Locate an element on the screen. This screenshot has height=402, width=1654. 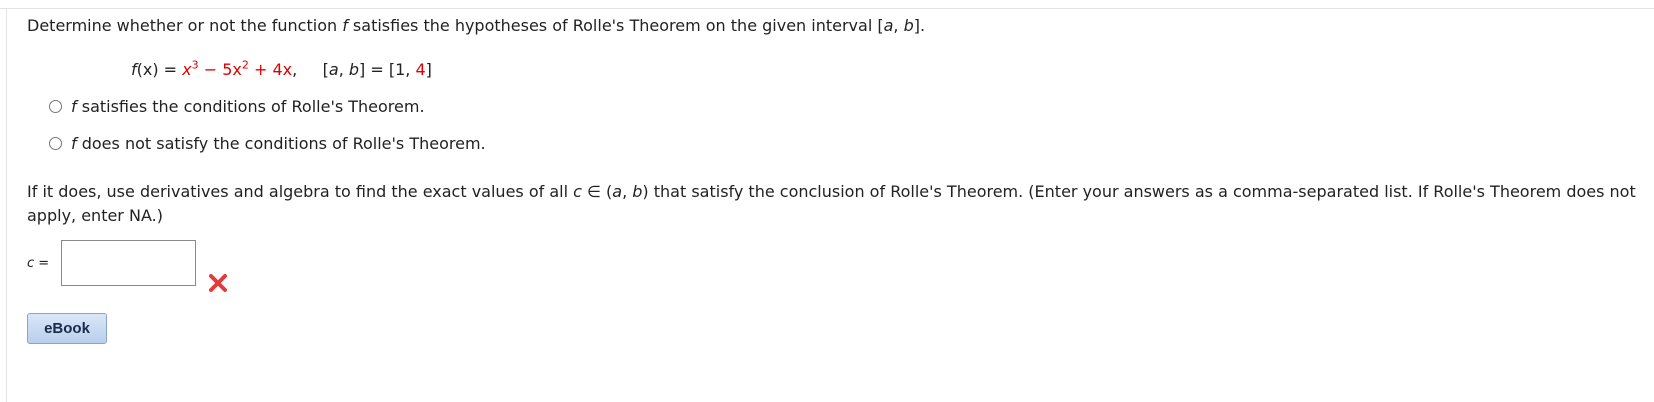
incorrect-x-icon is located at coordinates (218, 283).